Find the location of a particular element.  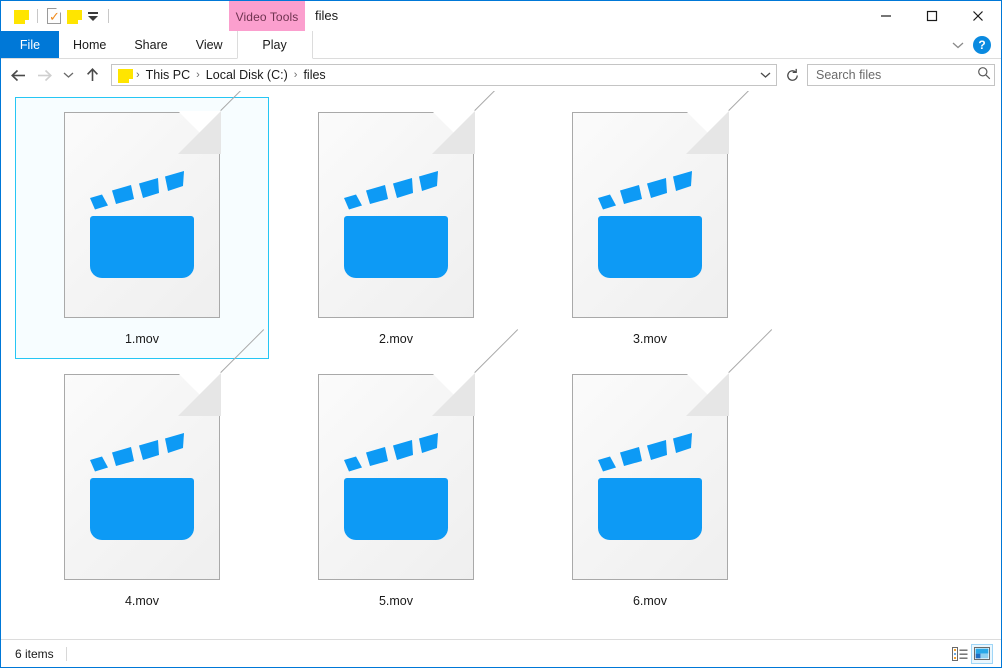

refresh-icon is located at coordinates (792, 75).